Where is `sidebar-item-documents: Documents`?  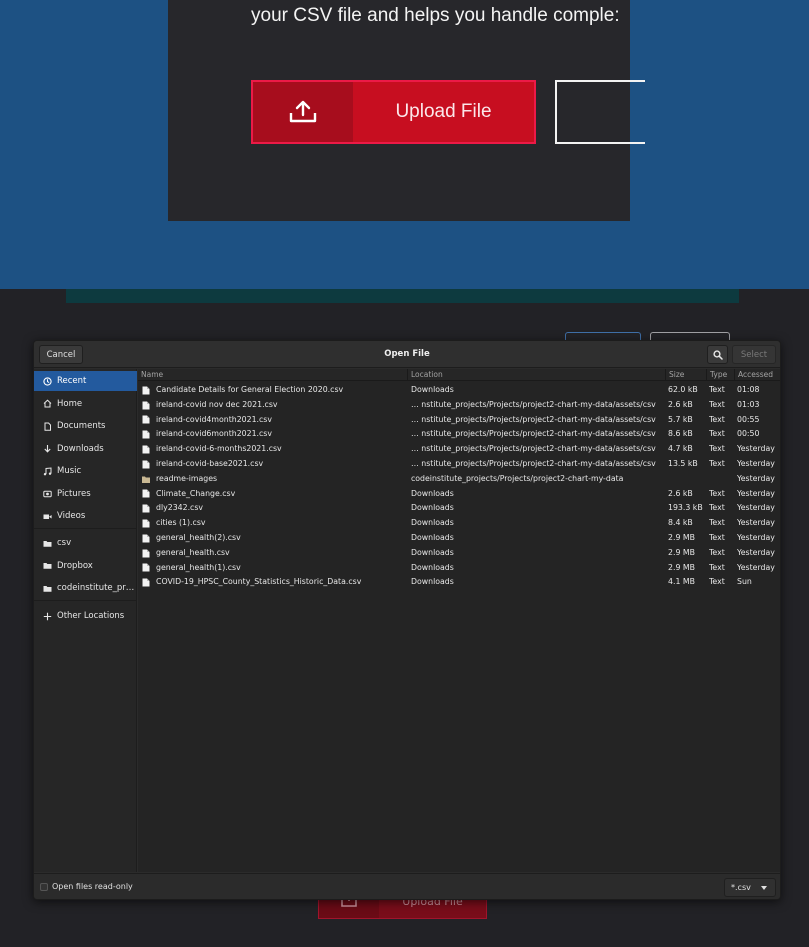
sidebar-item-documents: Documents is located at coordinates (85, 426).